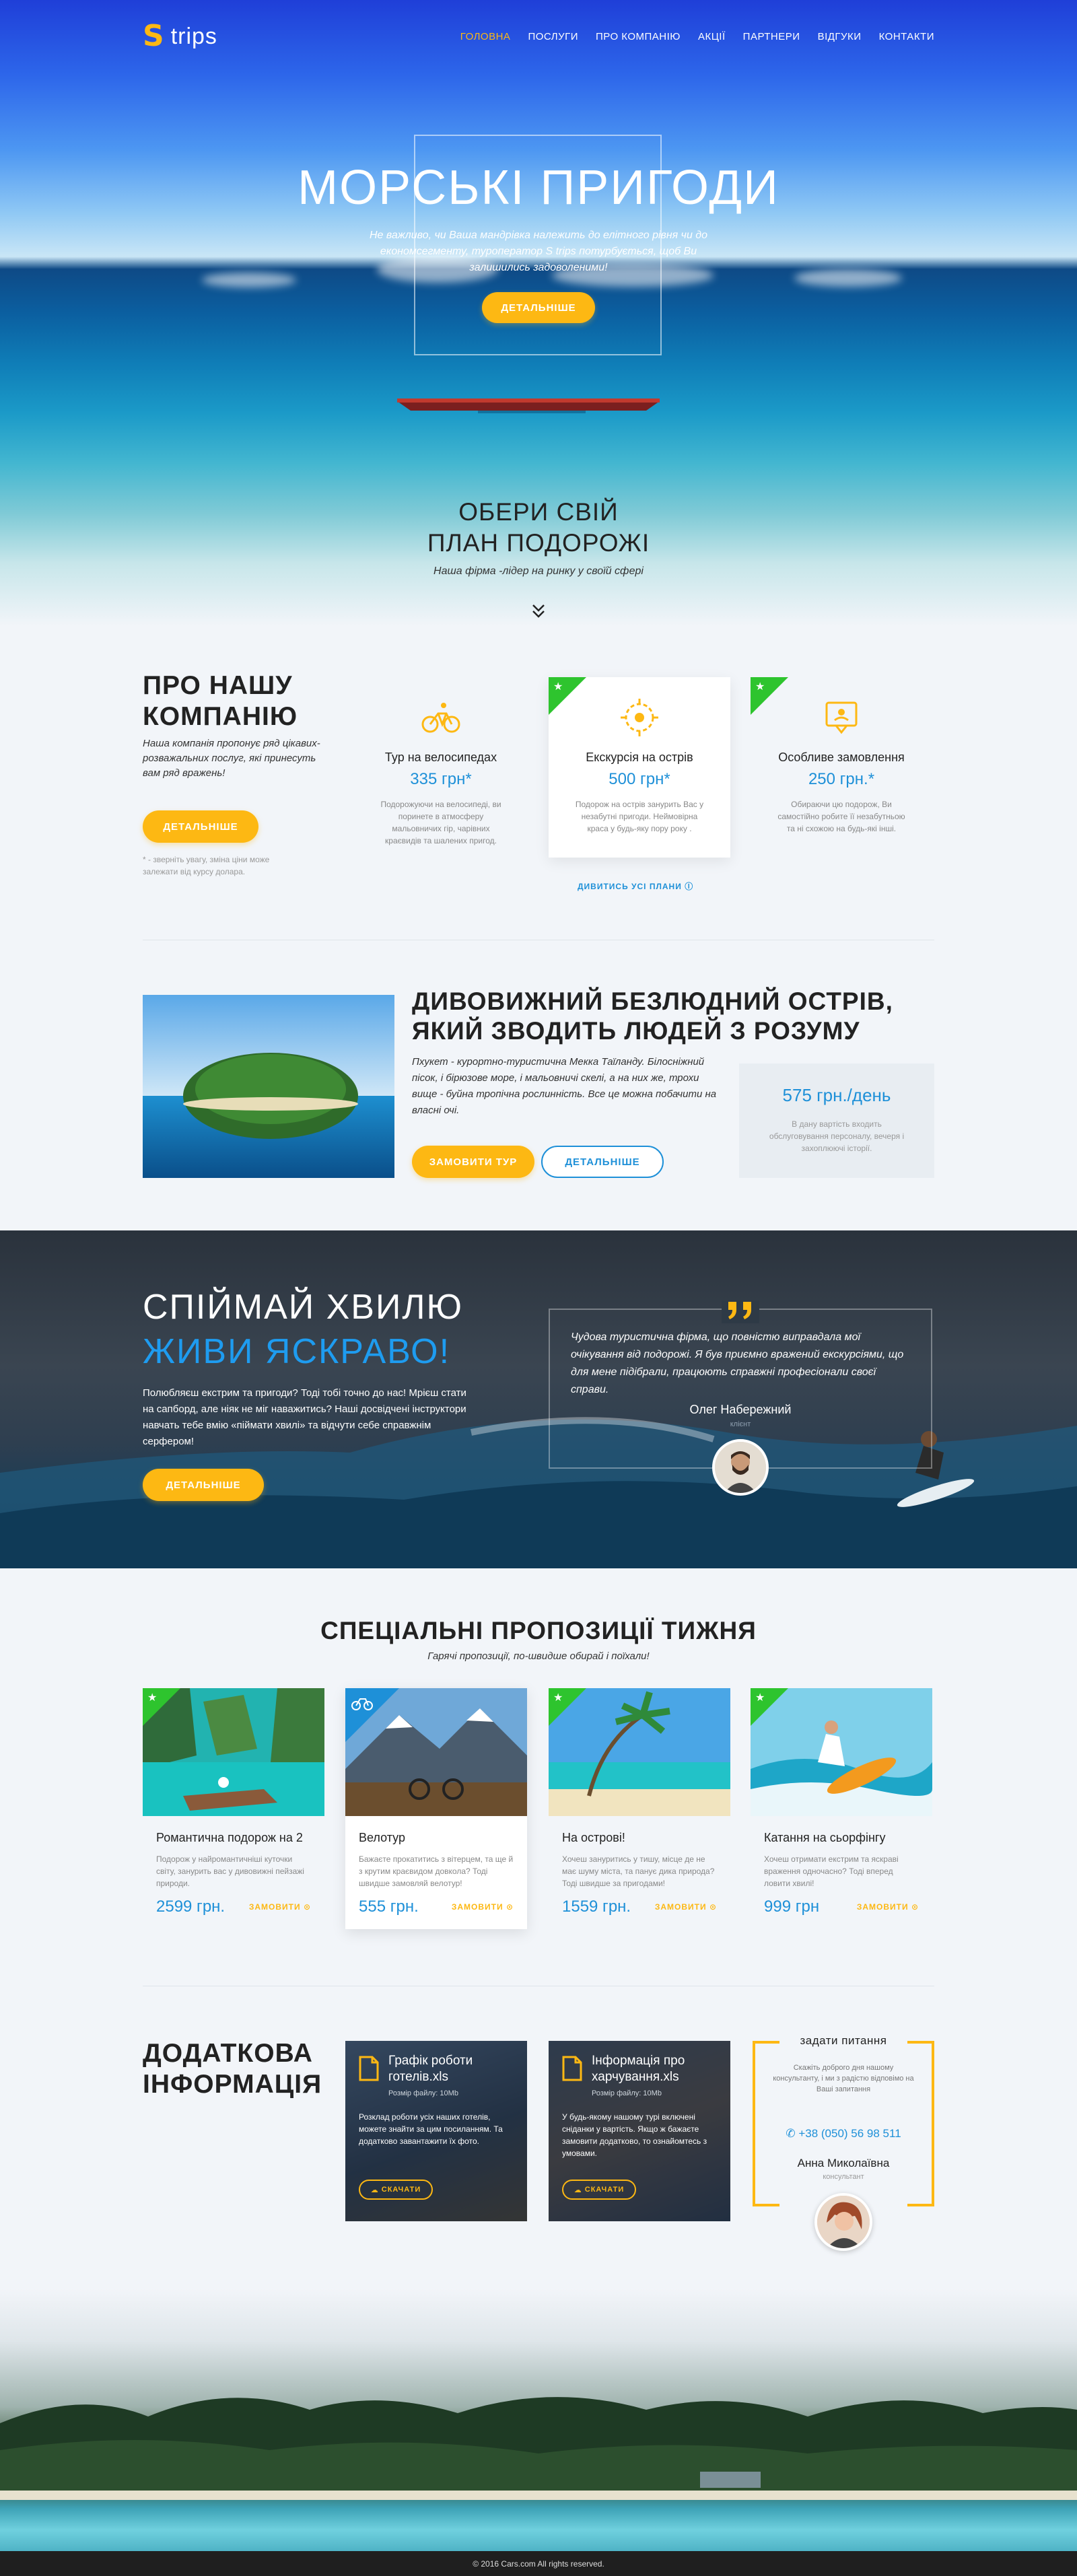 The height and width of the screenshot is (2576, 1077). Describe the element at coordinates (825, 1837) in the screenshot. I see `offer-title: Катання на сьорфінгу` at that location.